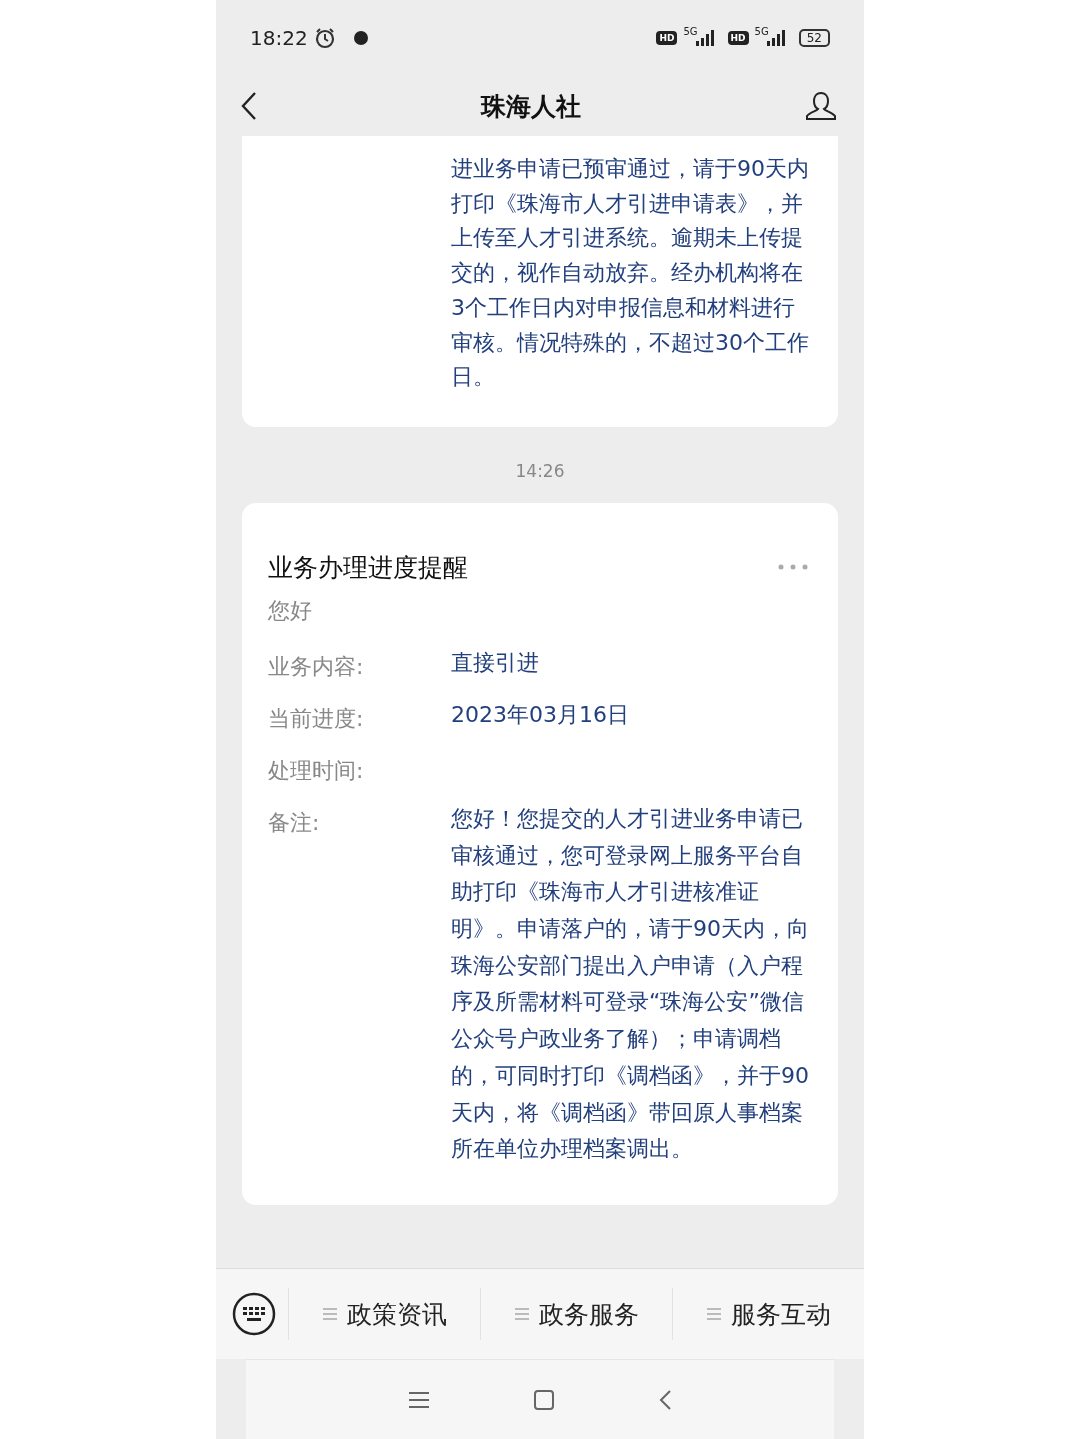 Image resolution: width=1080 pixels, height=1439 pixels. What do you see at coordinates (544, 1399) in the screenshot?
I see `home-icon` at bounding box center [544, 1399].